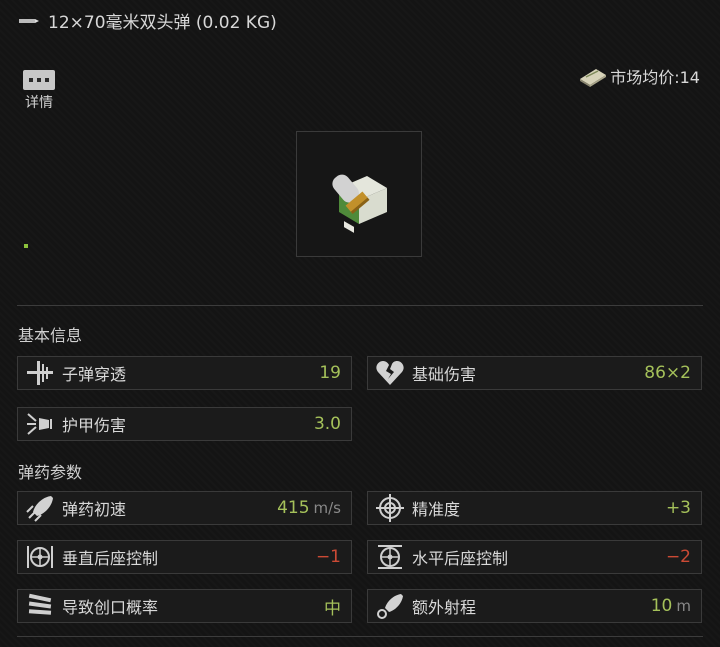 This screenshot has height=647, width=720. I want to click on stat-unit: m, so click(683, 606).